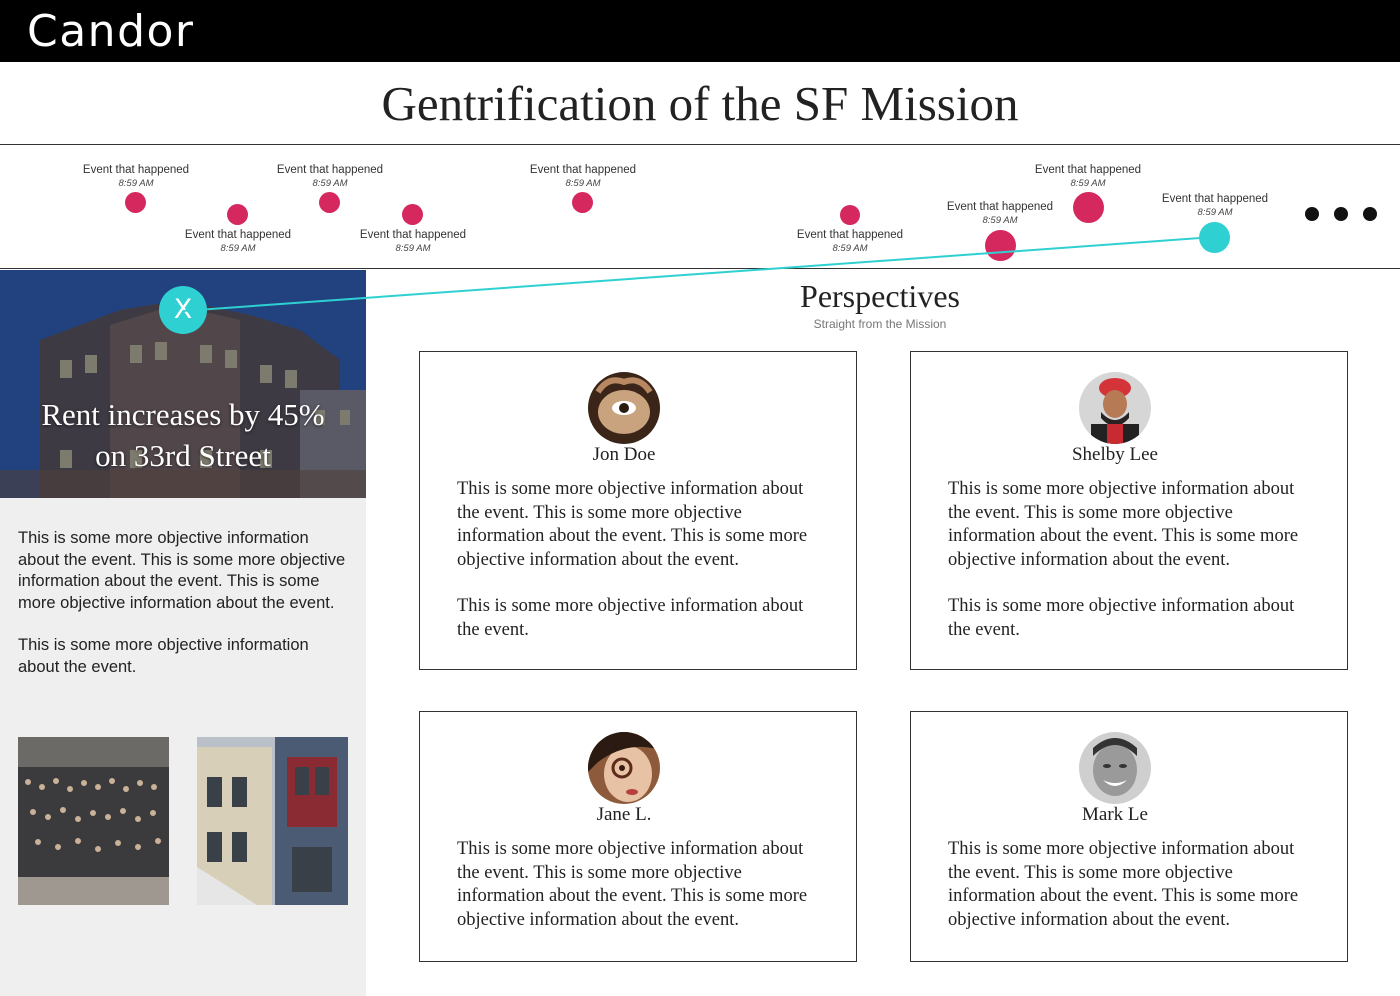 The width and height of the screenshot is (1400, 996). Describe the element at coordinates (1214, 237) in the screenshot. I see `timeline-event-dot-selected` at that location.